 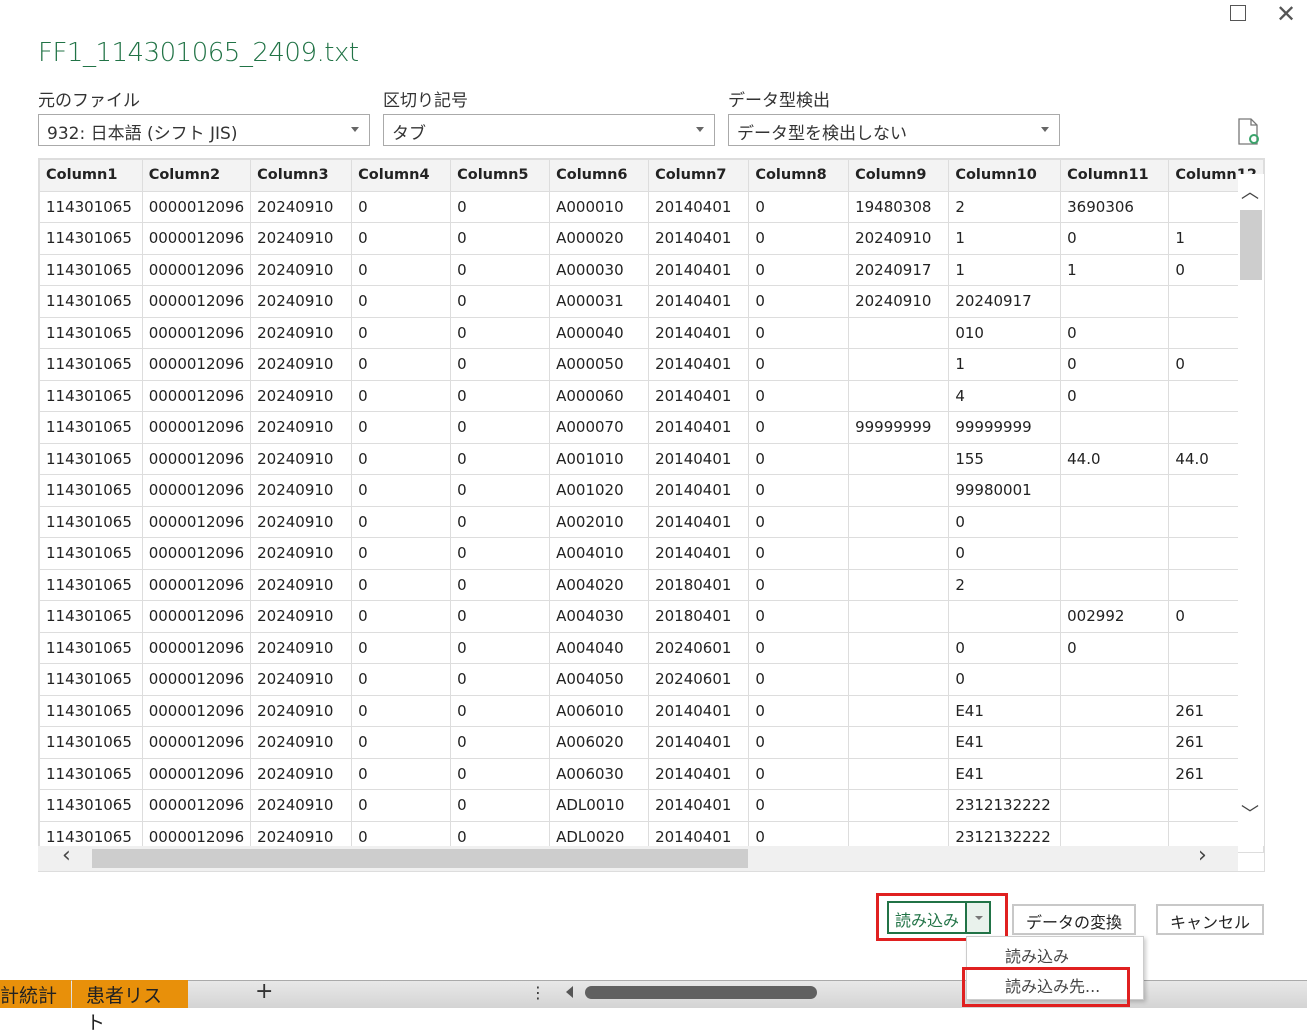 What do you see at coordinates (599, 647) in the screenshot?
I see `table-cell: A004040` at bounding box center [599, 647].